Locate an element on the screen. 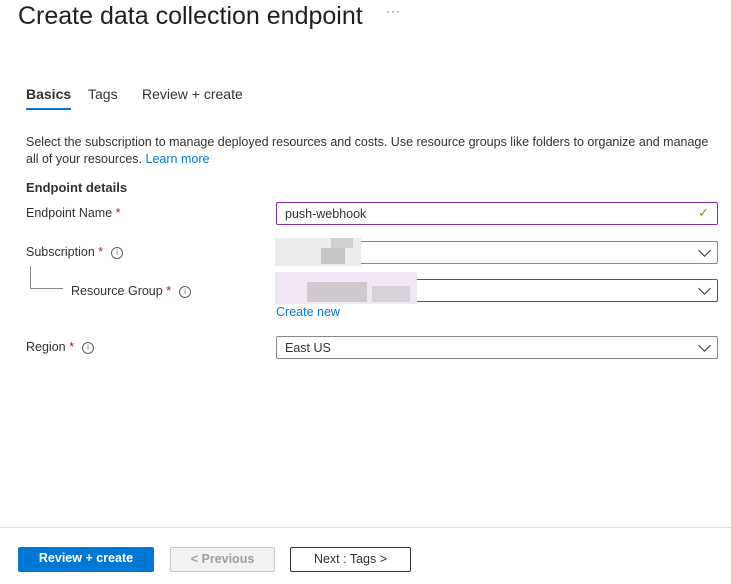  endpoint-name-input: push-webhook ✓ is located at coordinates (497, 213).